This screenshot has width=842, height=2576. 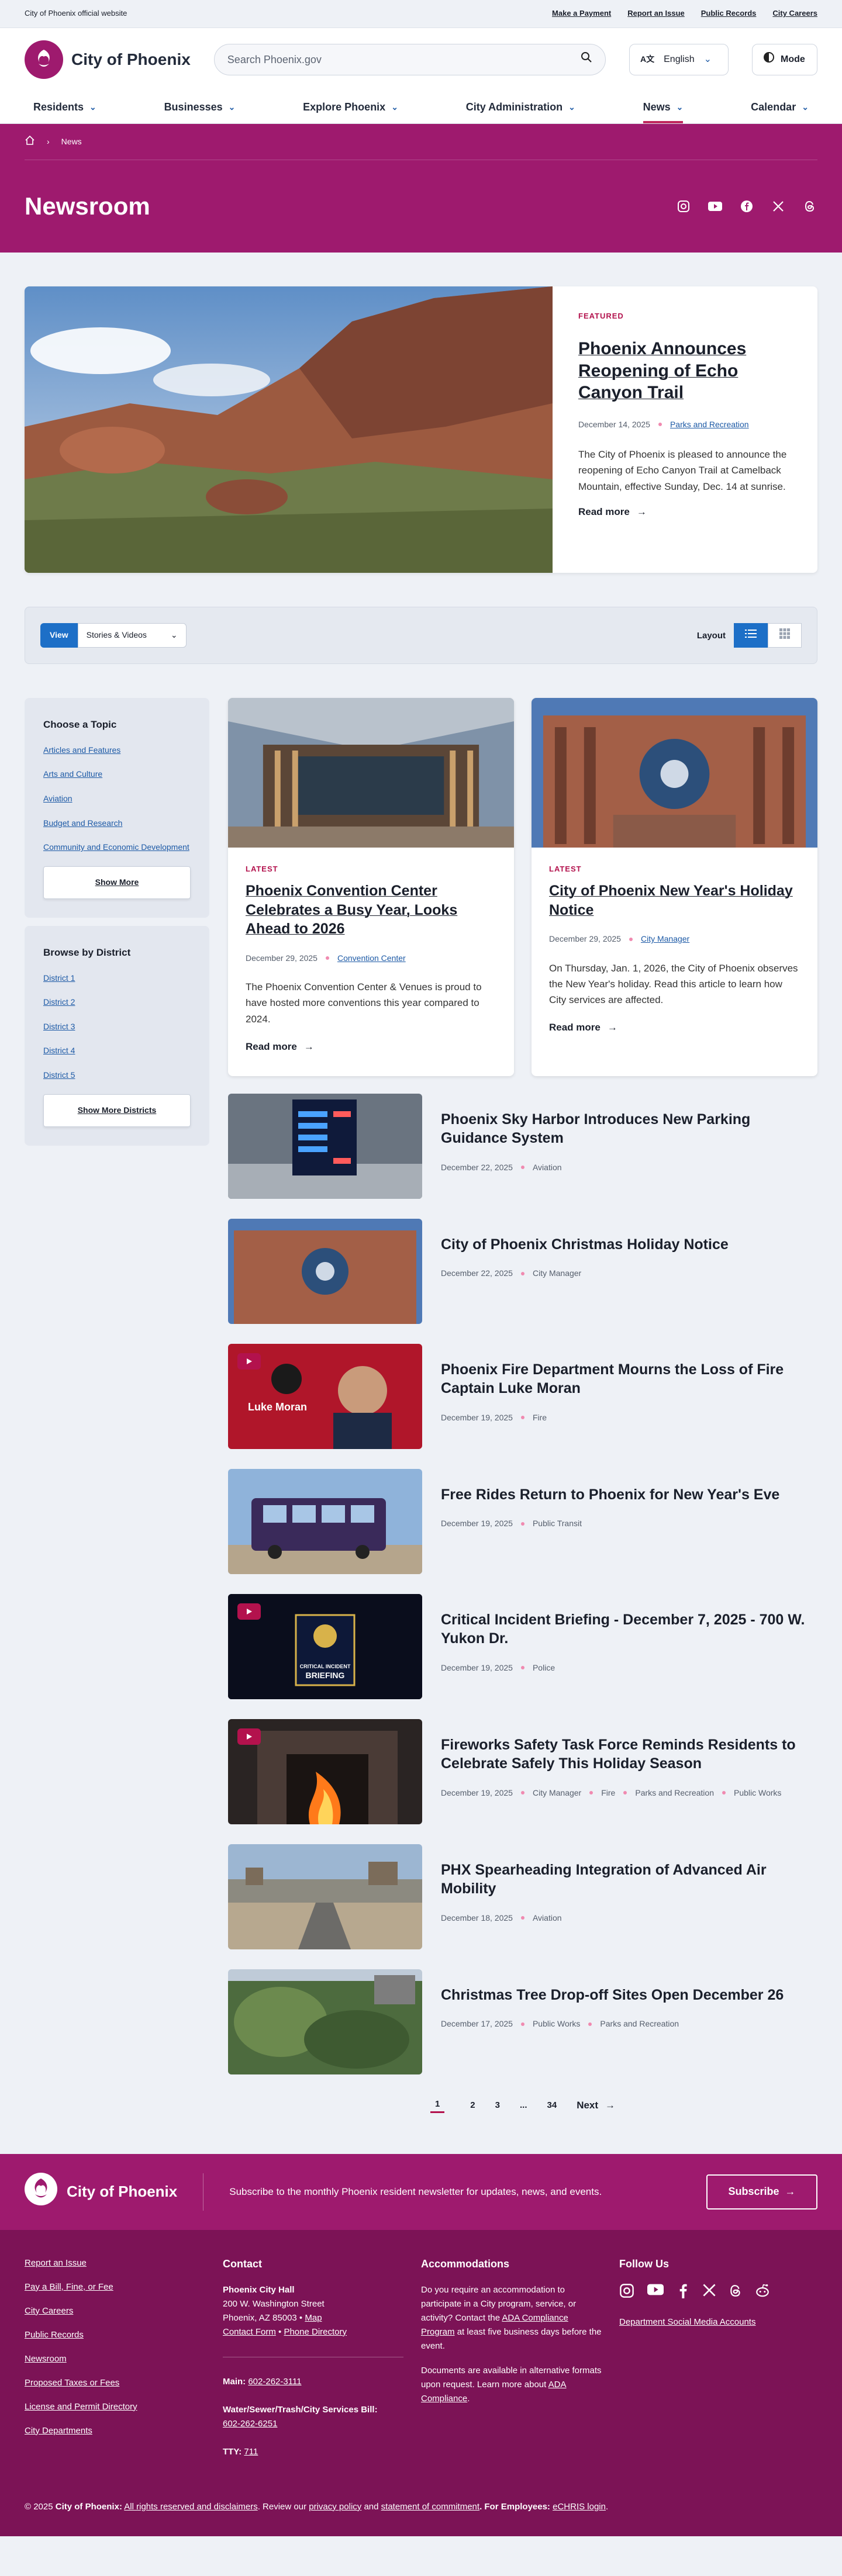 What do you see at coordinates (200, 107) in the screenshot?
I see `nav-businesses: Businesses ⌄` at bounding box center [200, 107].